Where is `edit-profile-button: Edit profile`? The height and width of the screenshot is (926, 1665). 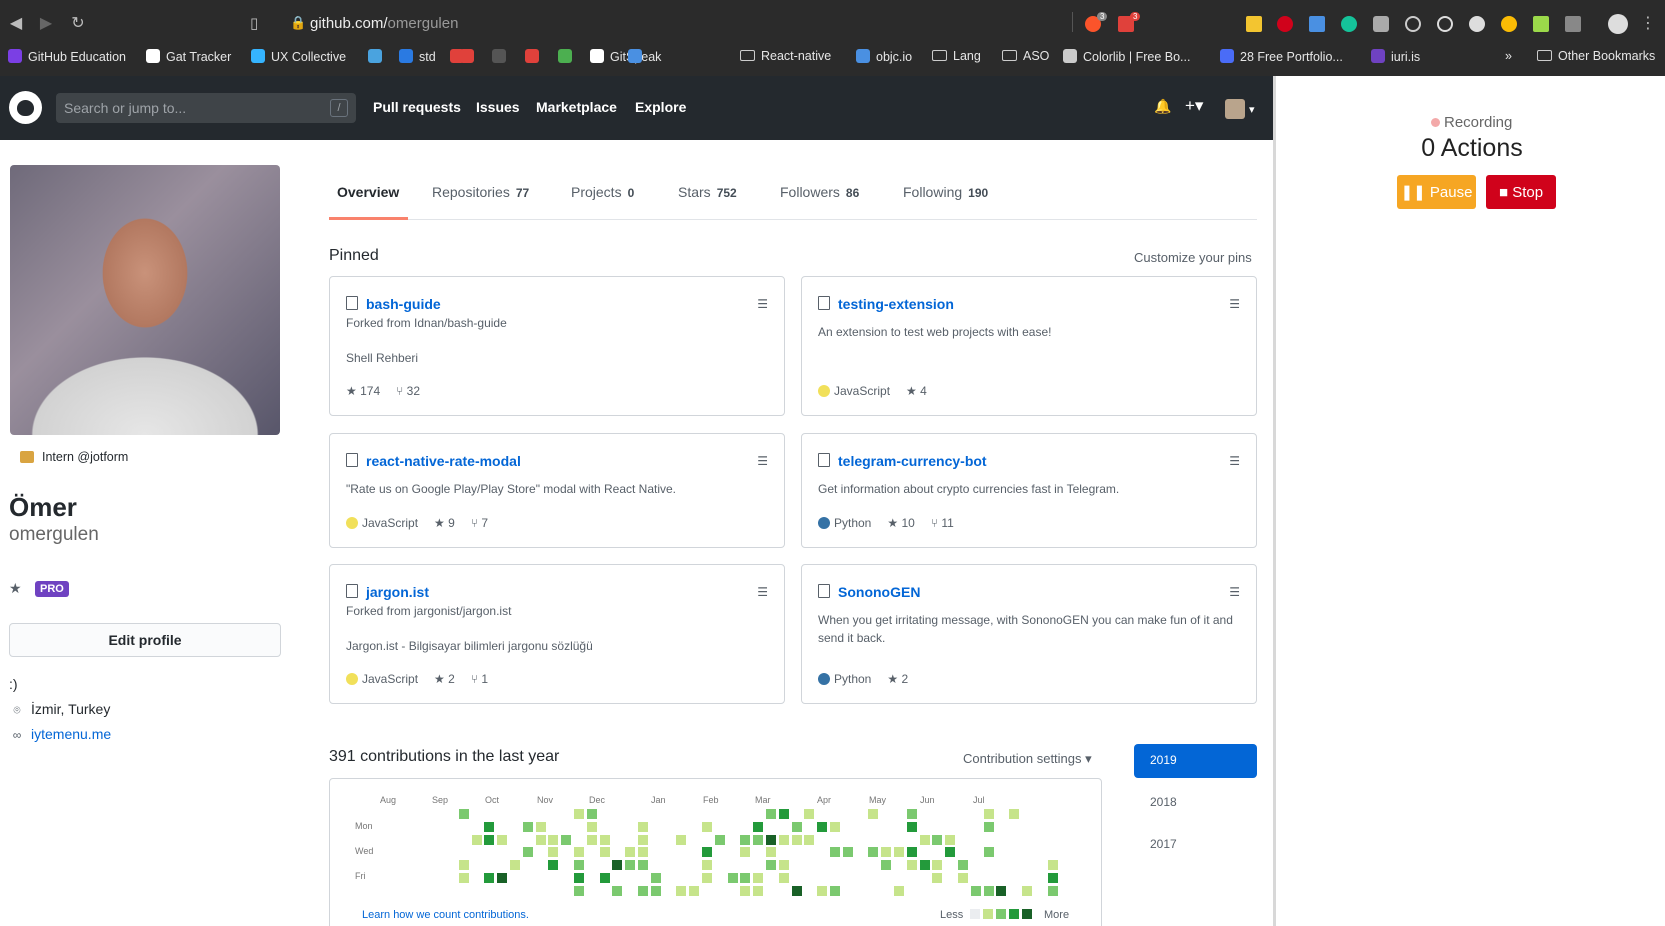
edit-profile-button: Edit profile is located at coordinates (145, 640).